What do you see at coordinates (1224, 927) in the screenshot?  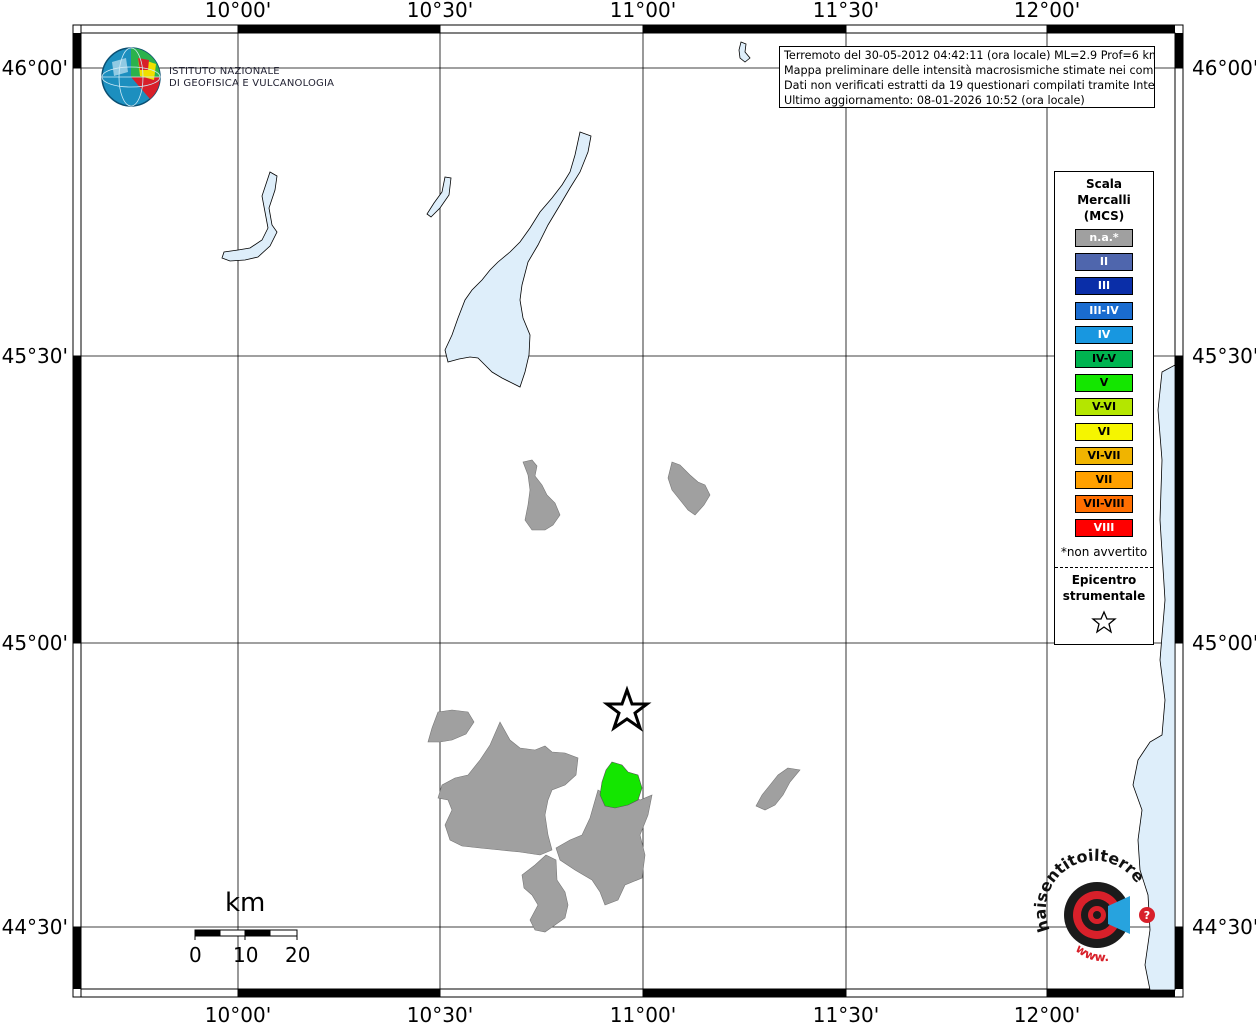 I see `right-lat-label: 44°30'` at bounding box center [1224, 927].